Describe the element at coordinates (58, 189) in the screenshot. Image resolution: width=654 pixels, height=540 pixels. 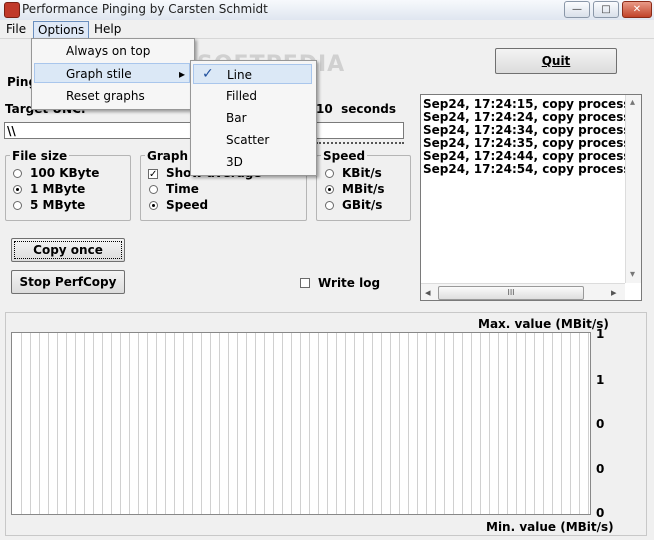
I see `file-size-label-1mb: 1 MByte` at that location.